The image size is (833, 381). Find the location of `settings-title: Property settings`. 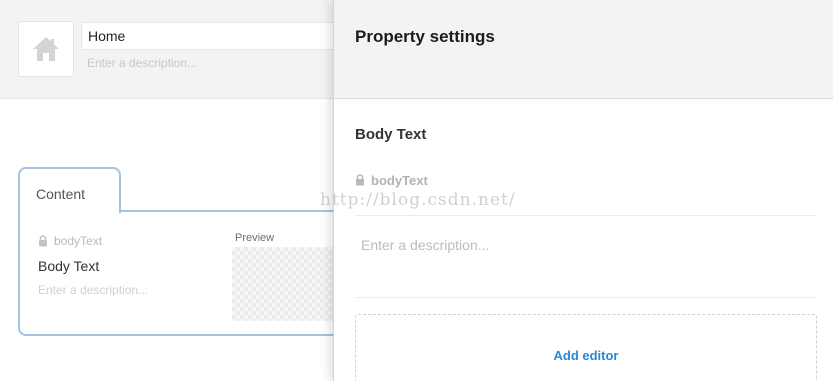

settings-title: Property settings is located at coordinates (425, 36).